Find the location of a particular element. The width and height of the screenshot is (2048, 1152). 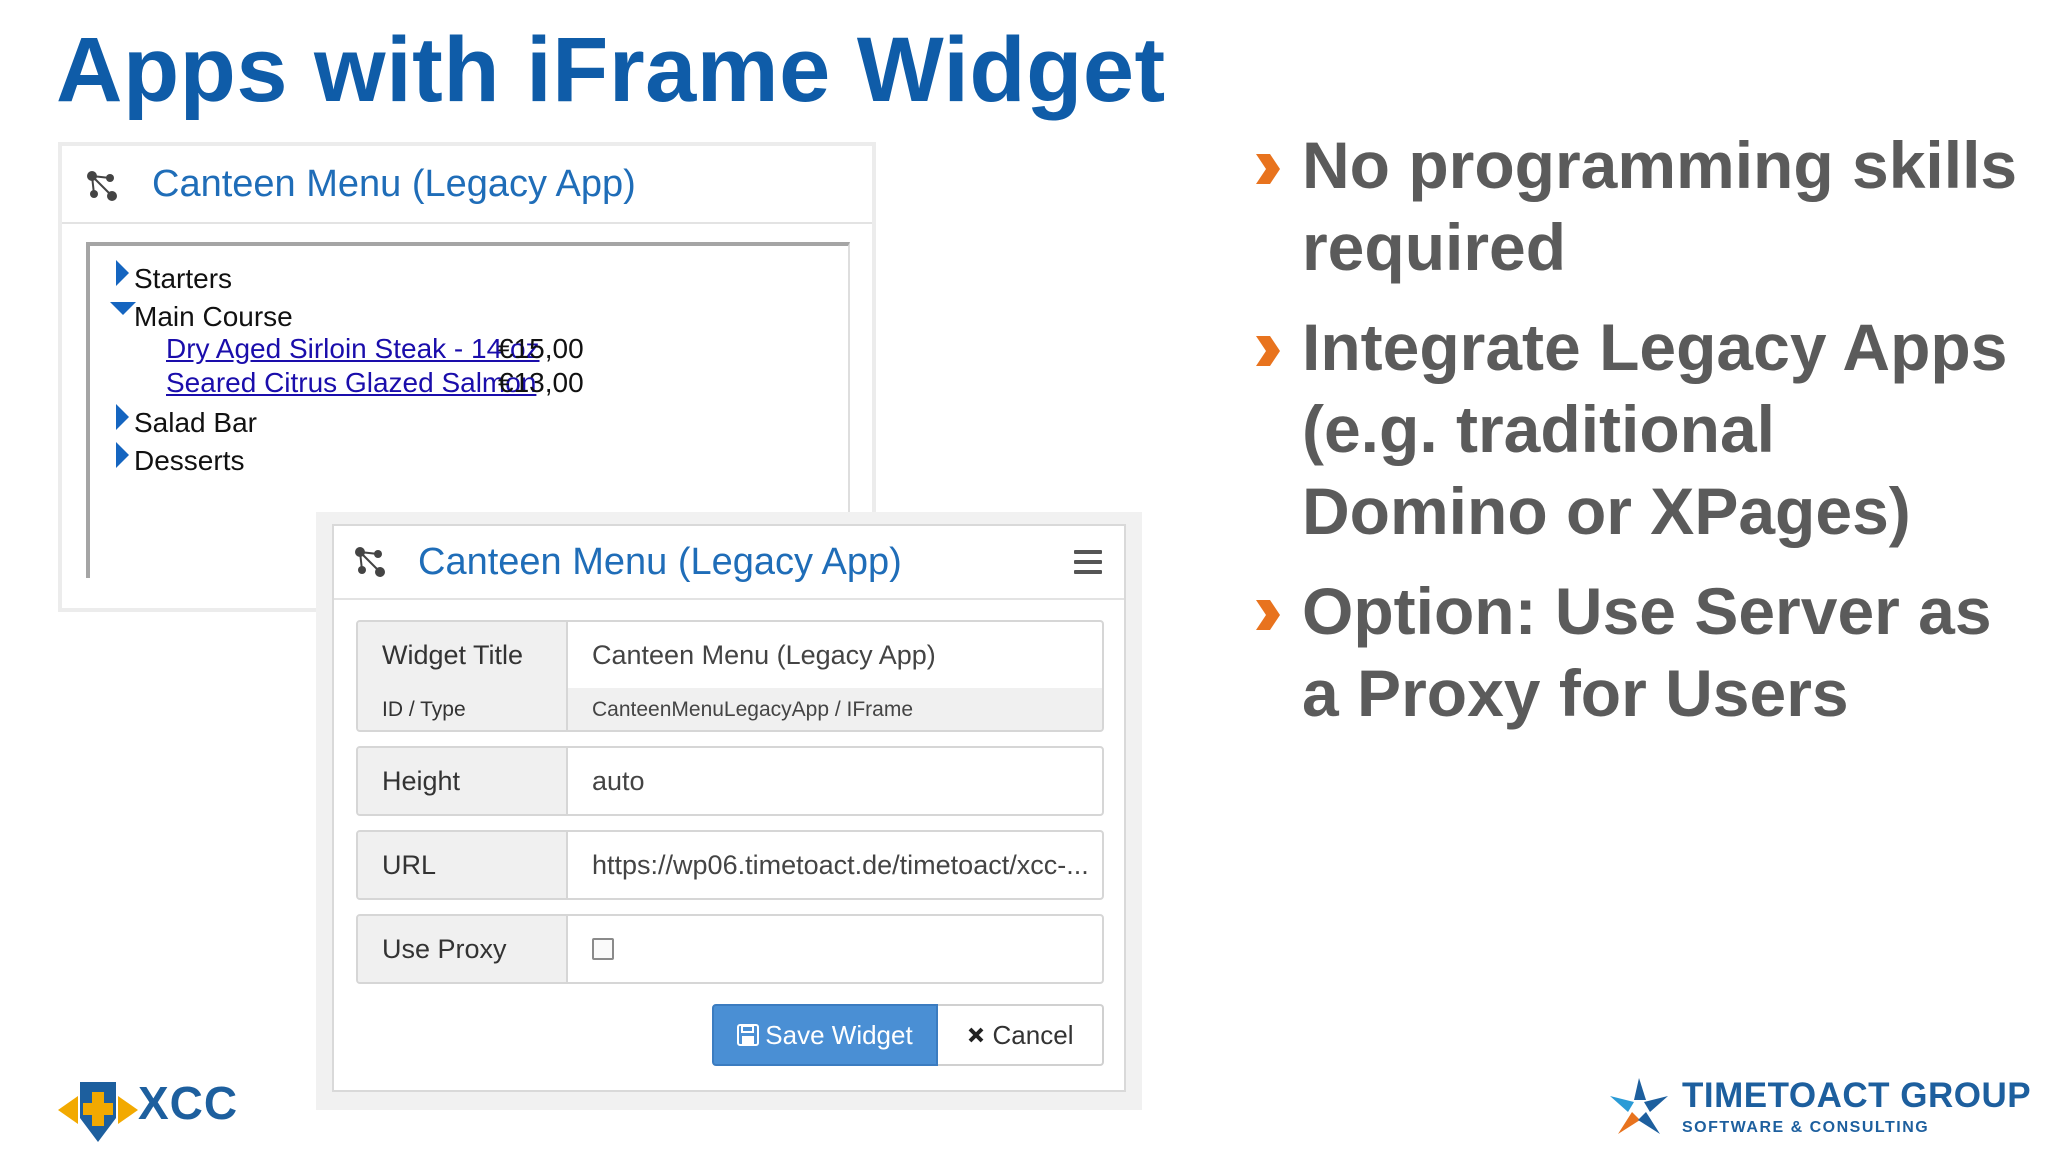

widget-panel-header: Canteen Menu (Legacy App) is located at coordinates (729, 563).